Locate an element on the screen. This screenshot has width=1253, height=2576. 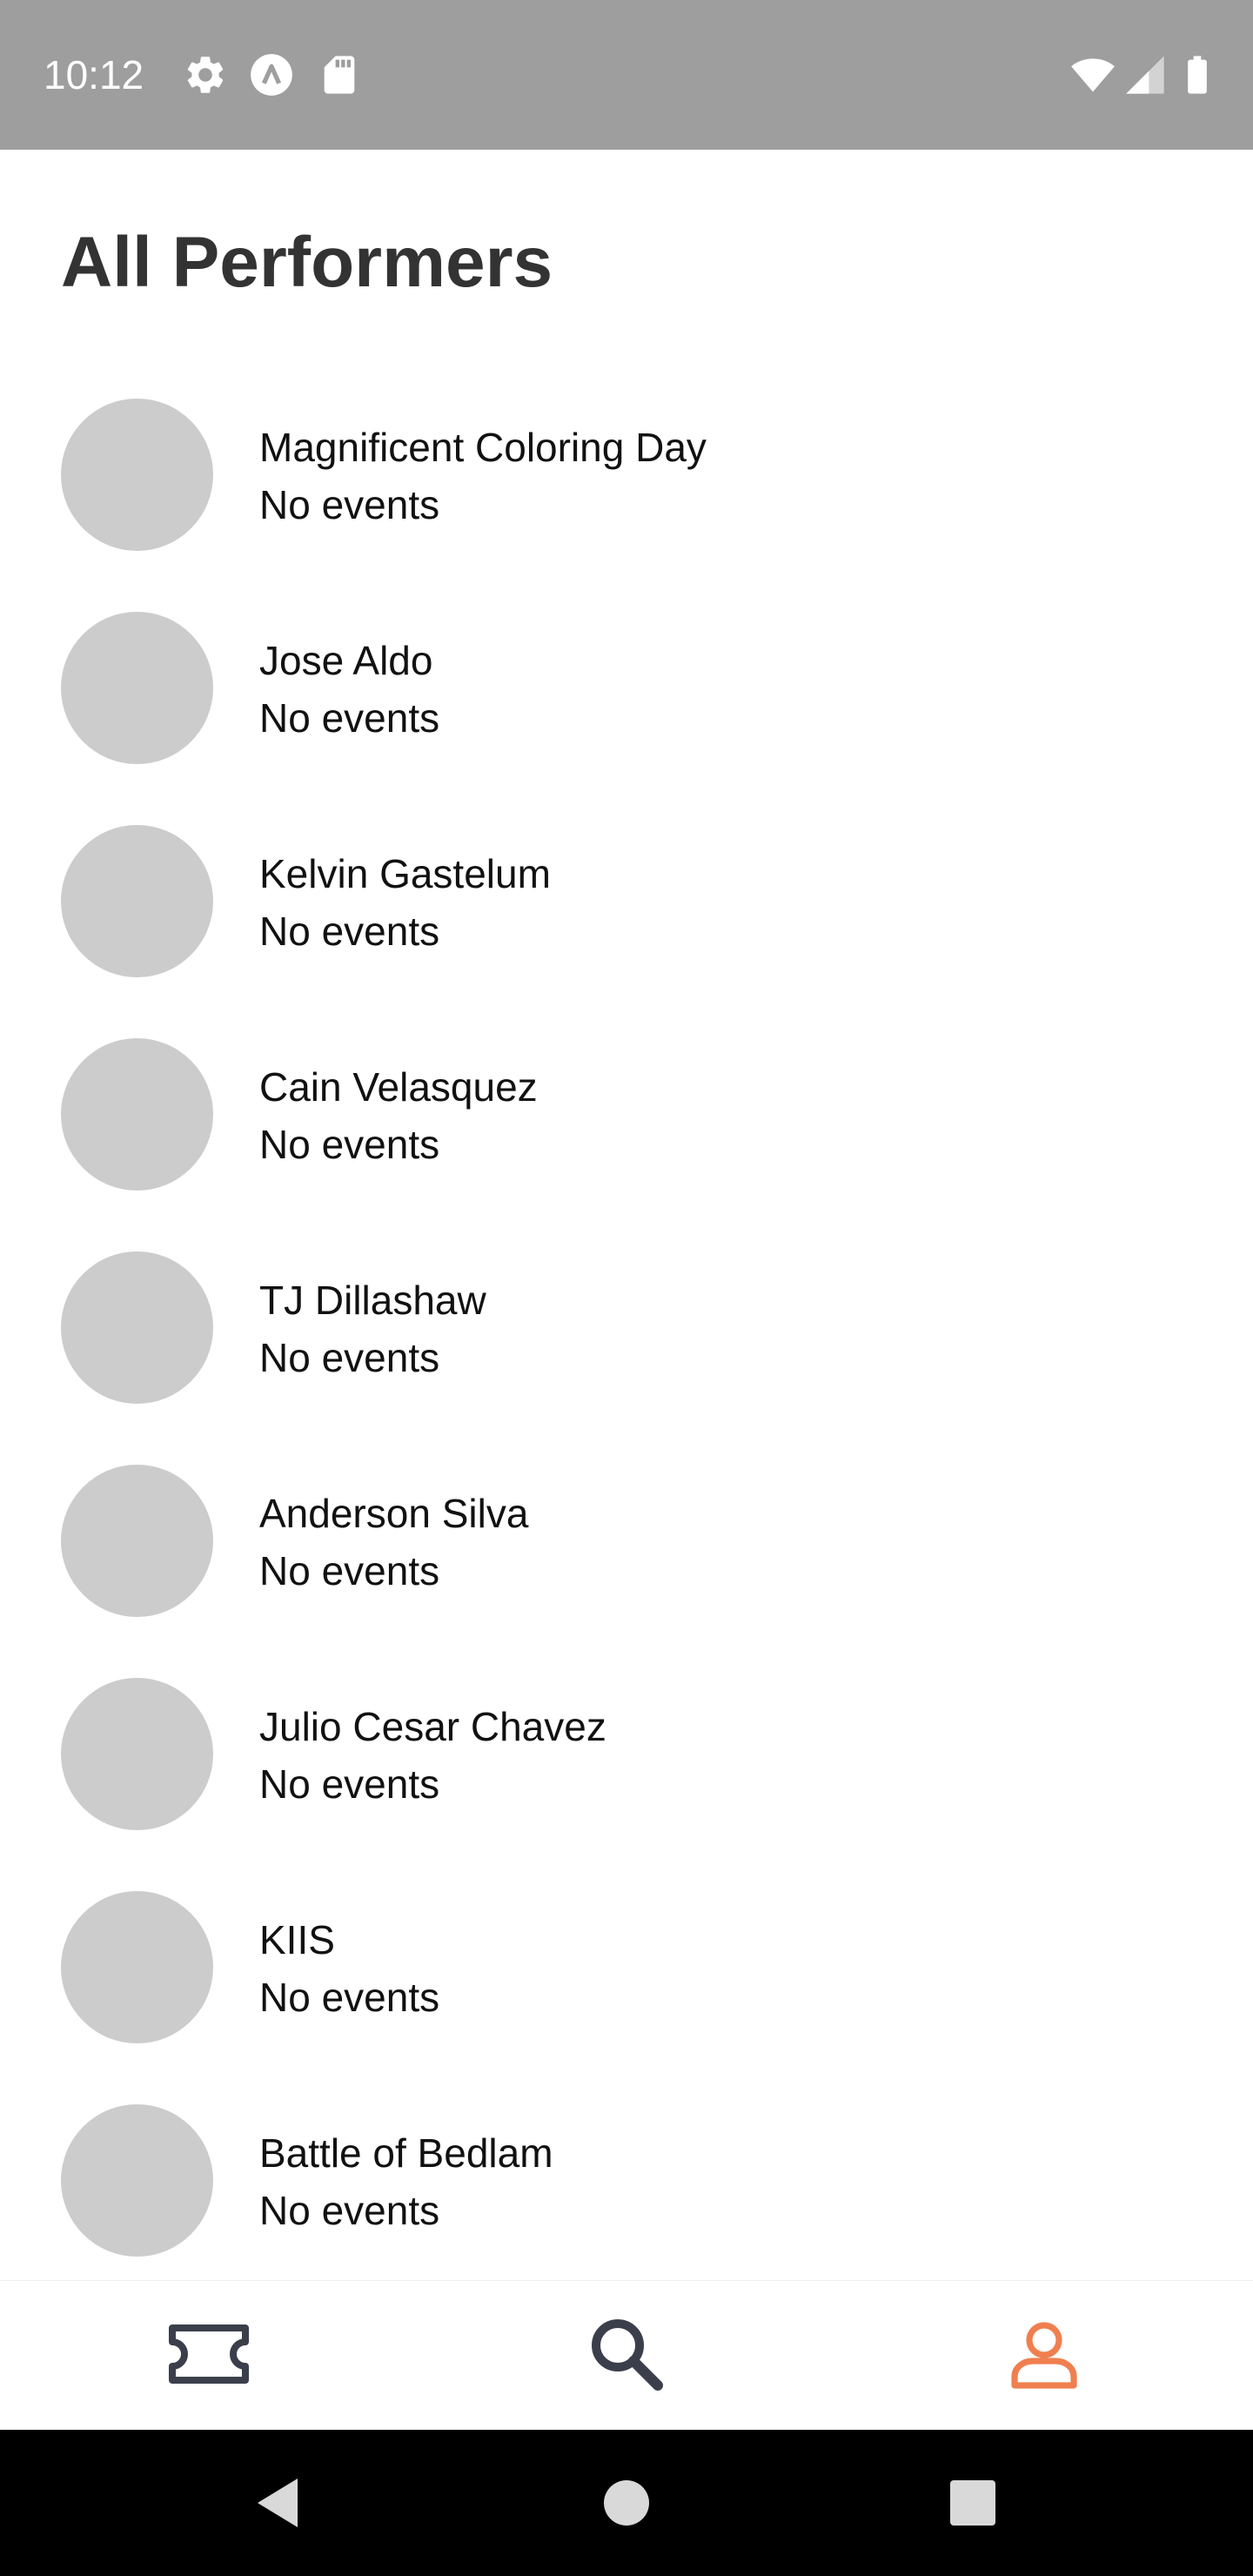
performer-row: TJ Dillashaw No events is located at coordinates (626, 1358).